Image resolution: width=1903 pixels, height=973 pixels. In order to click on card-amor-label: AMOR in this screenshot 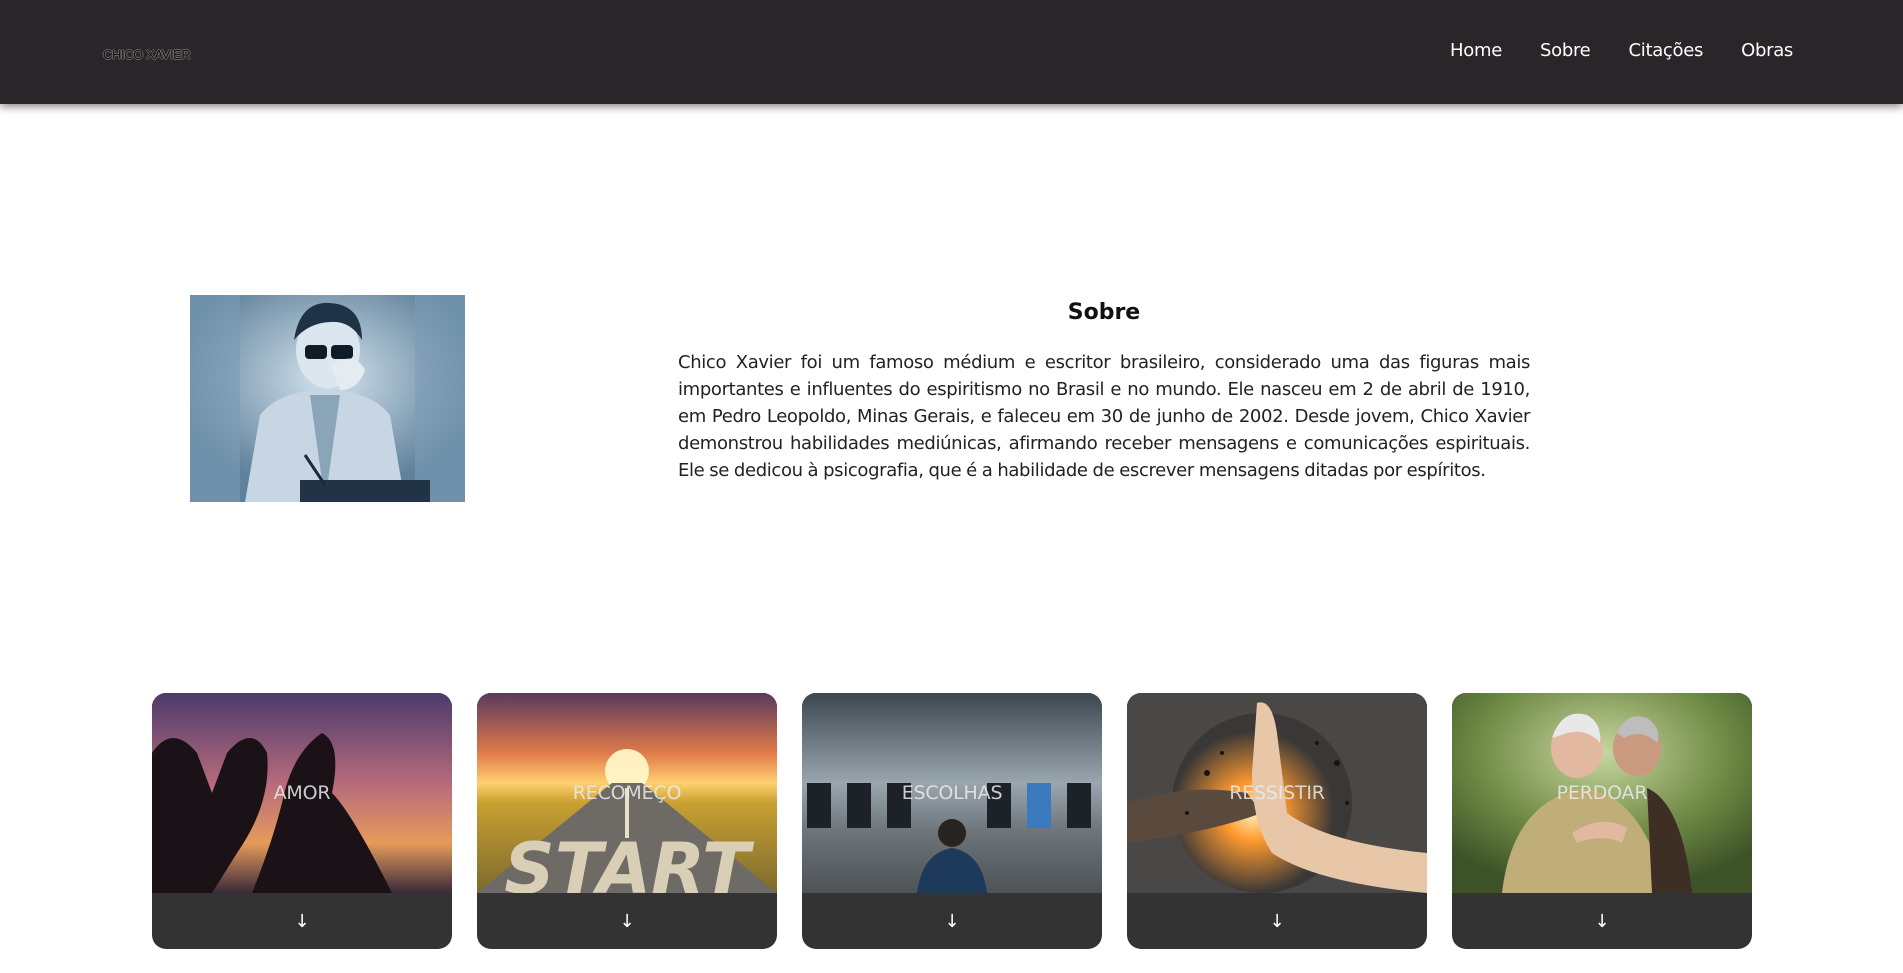, I will do `click(302, 793)`.